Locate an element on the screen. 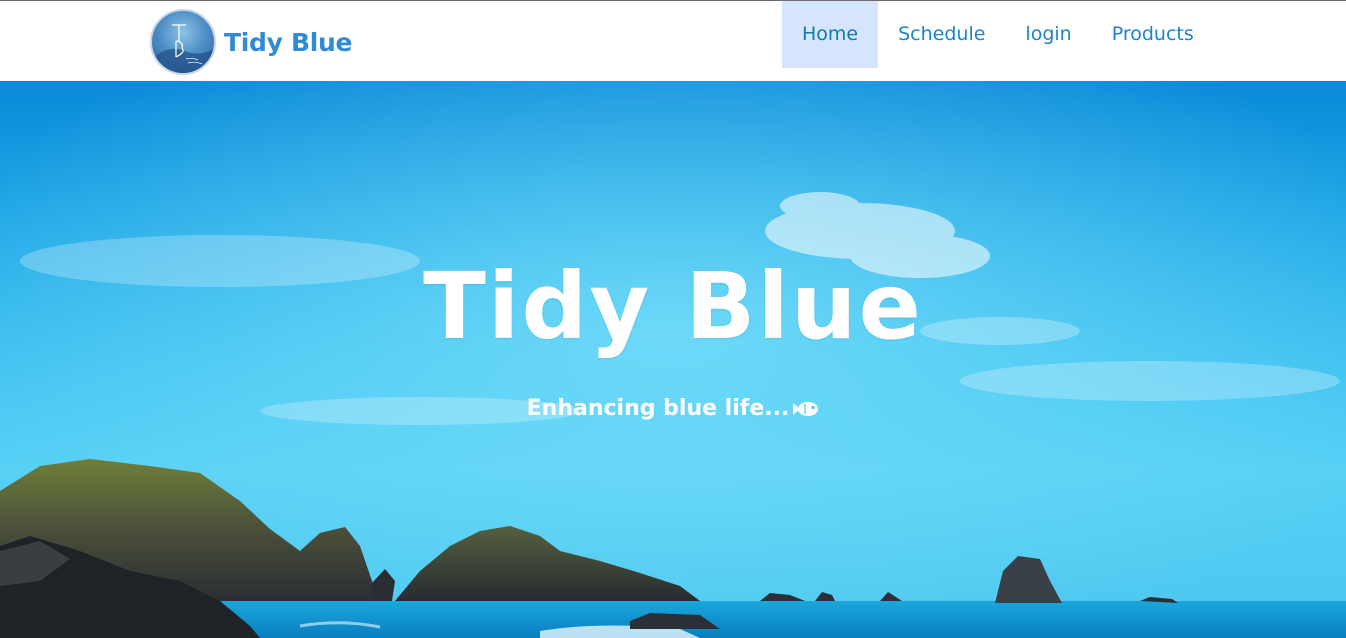 This screenshot has height=638, width=1346. brand-link: Tidy Blue is located at coordinates (251, 42).